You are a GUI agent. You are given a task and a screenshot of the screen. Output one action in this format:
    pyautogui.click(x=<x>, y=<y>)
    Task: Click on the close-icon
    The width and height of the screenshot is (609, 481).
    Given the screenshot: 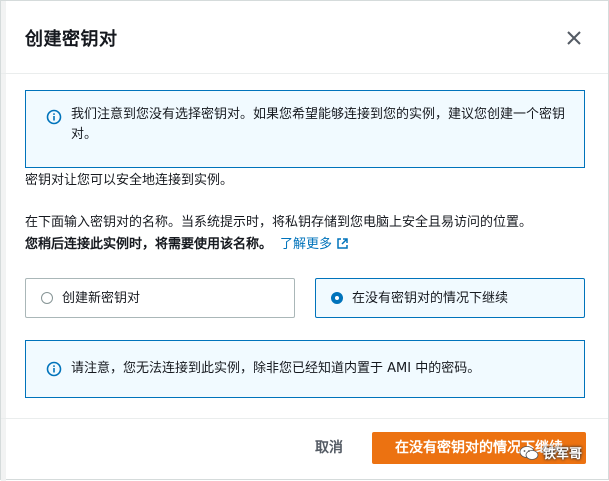 What is the action you would take?
    pyautogui.click(x=574, y=38)
    